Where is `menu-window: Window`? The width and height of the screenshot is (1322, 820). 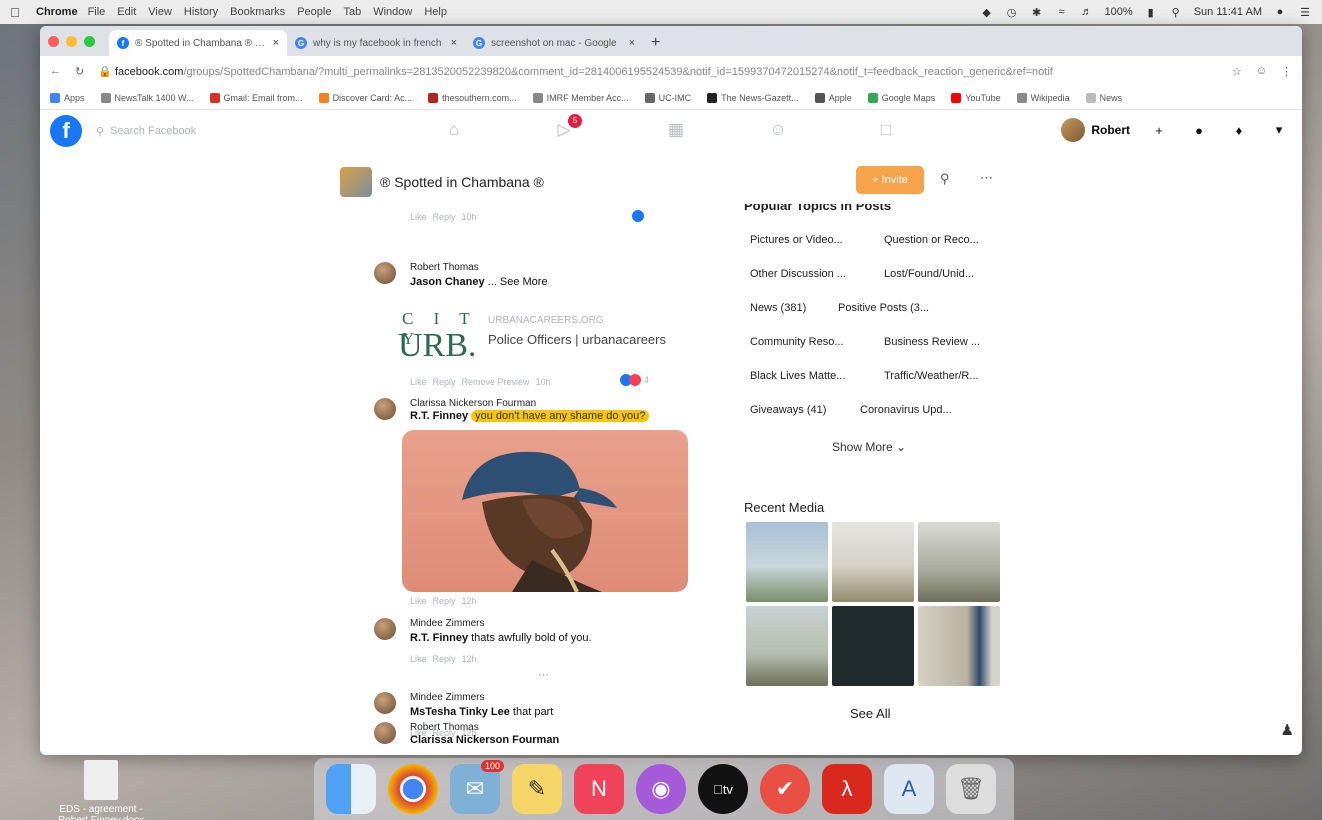
menu-window: Window is located at coordinates (392, 12).